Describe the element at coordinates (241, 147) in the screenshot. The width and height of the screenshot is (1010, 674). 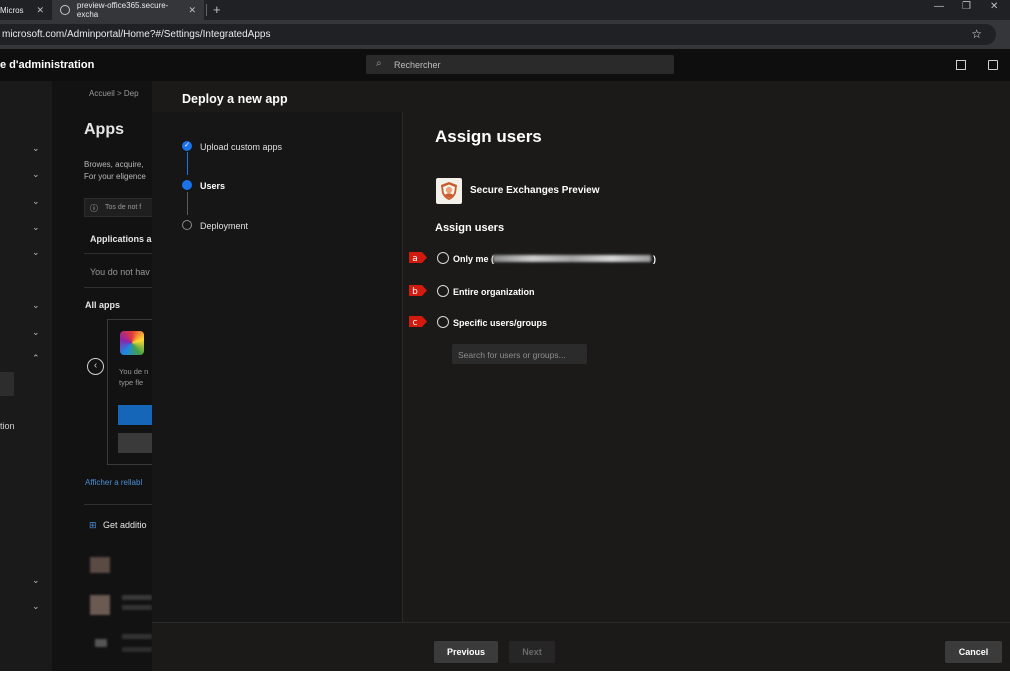
I see `step-upload-custom-apps: Upload custom apps` at that location.